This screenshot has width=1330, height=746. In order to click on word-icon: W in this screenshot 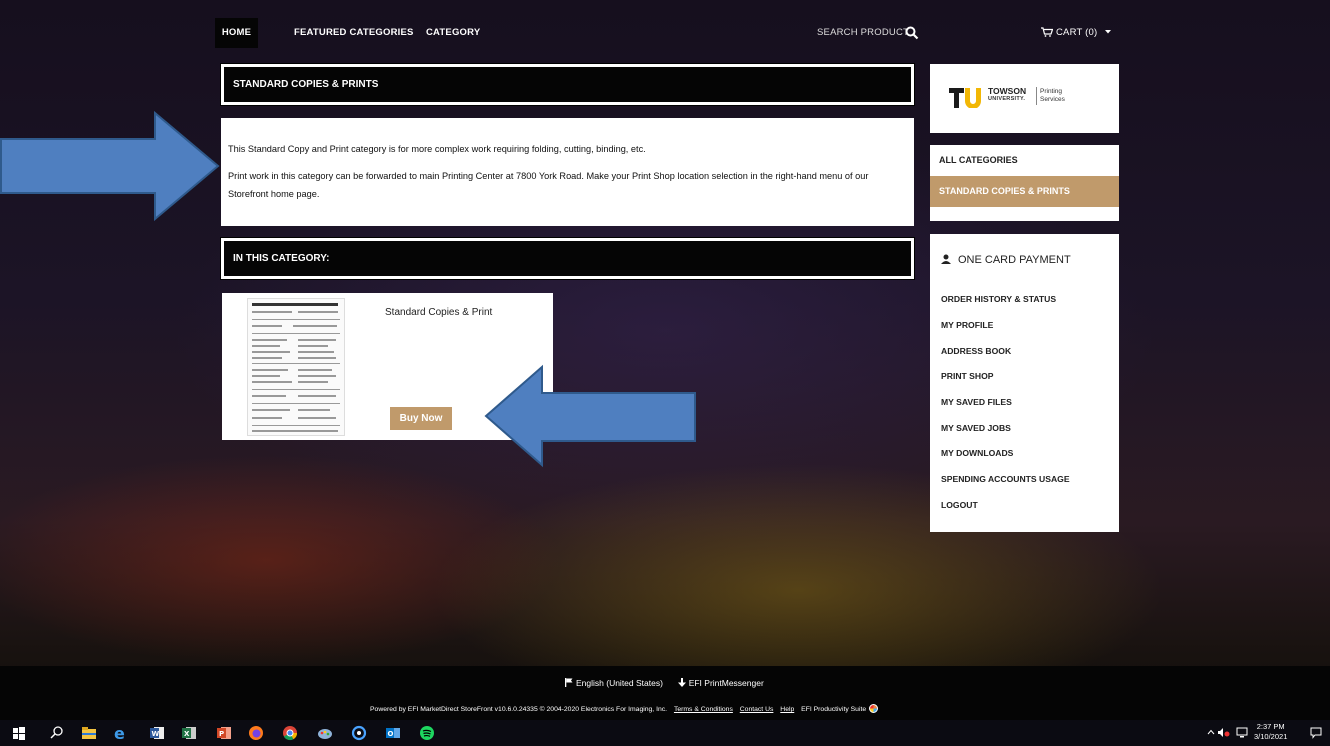, I will do `click(157, 733)`.